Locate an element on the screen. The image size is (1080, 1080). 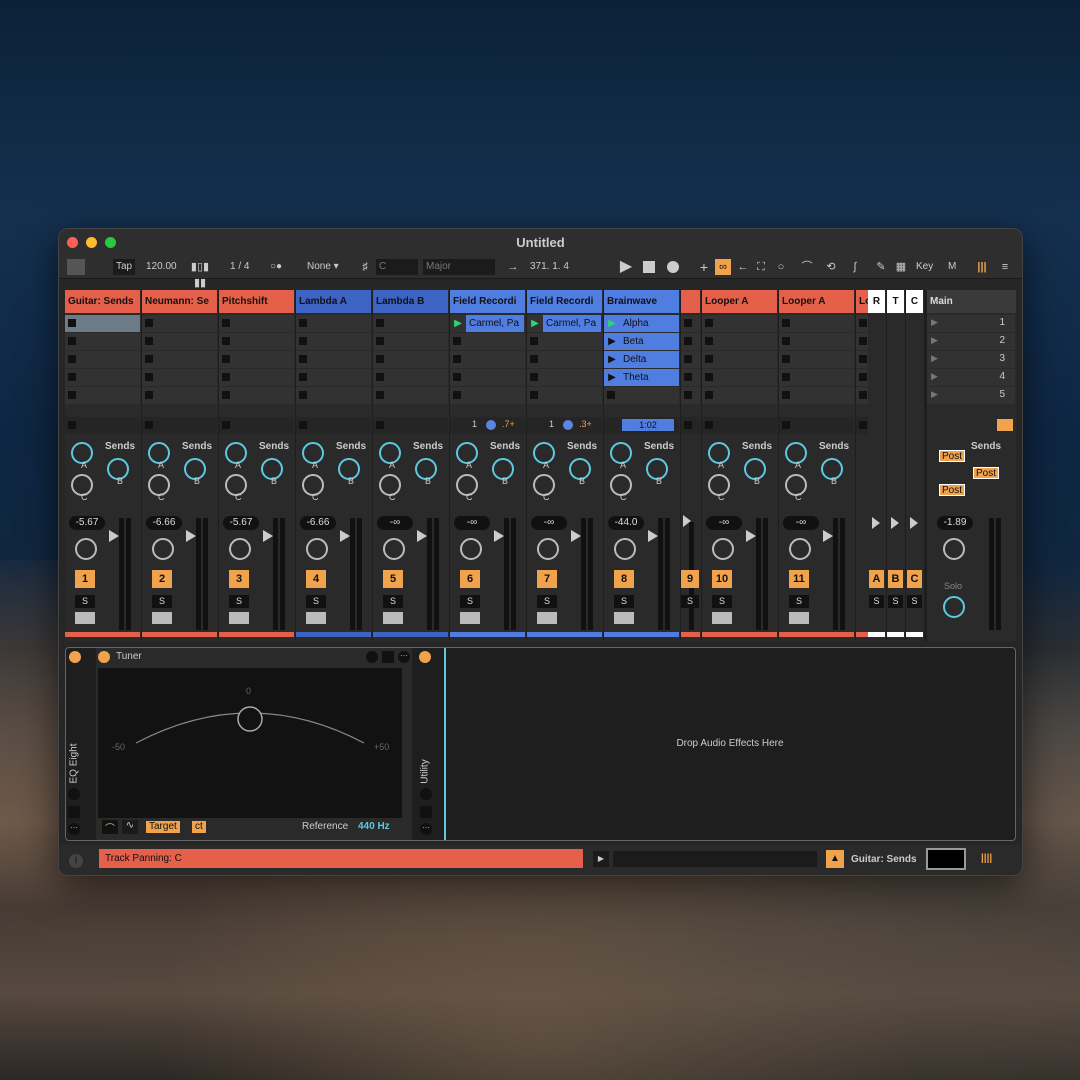
scene-row: ▶ 1 is located at coordinates (971, 323).